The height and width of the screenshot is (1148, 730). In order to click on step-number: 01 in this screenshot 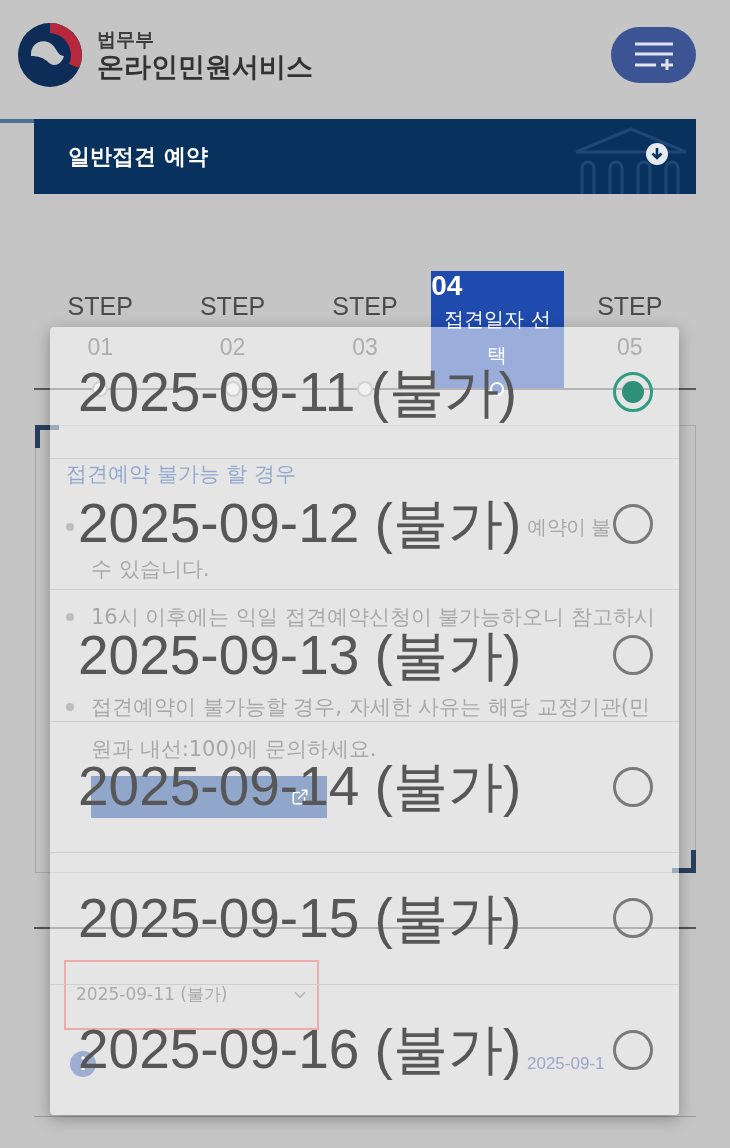, I will do `click(100, 347)`.